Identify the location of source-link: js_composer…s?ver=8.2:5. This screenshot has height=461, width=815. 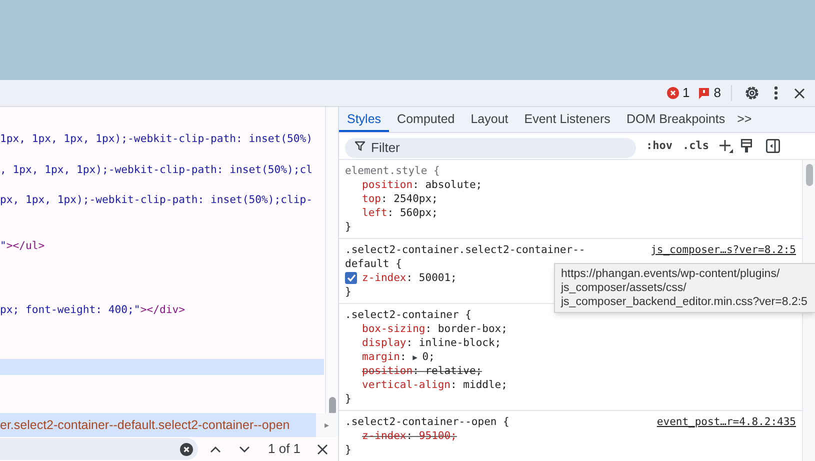
(723, 250).